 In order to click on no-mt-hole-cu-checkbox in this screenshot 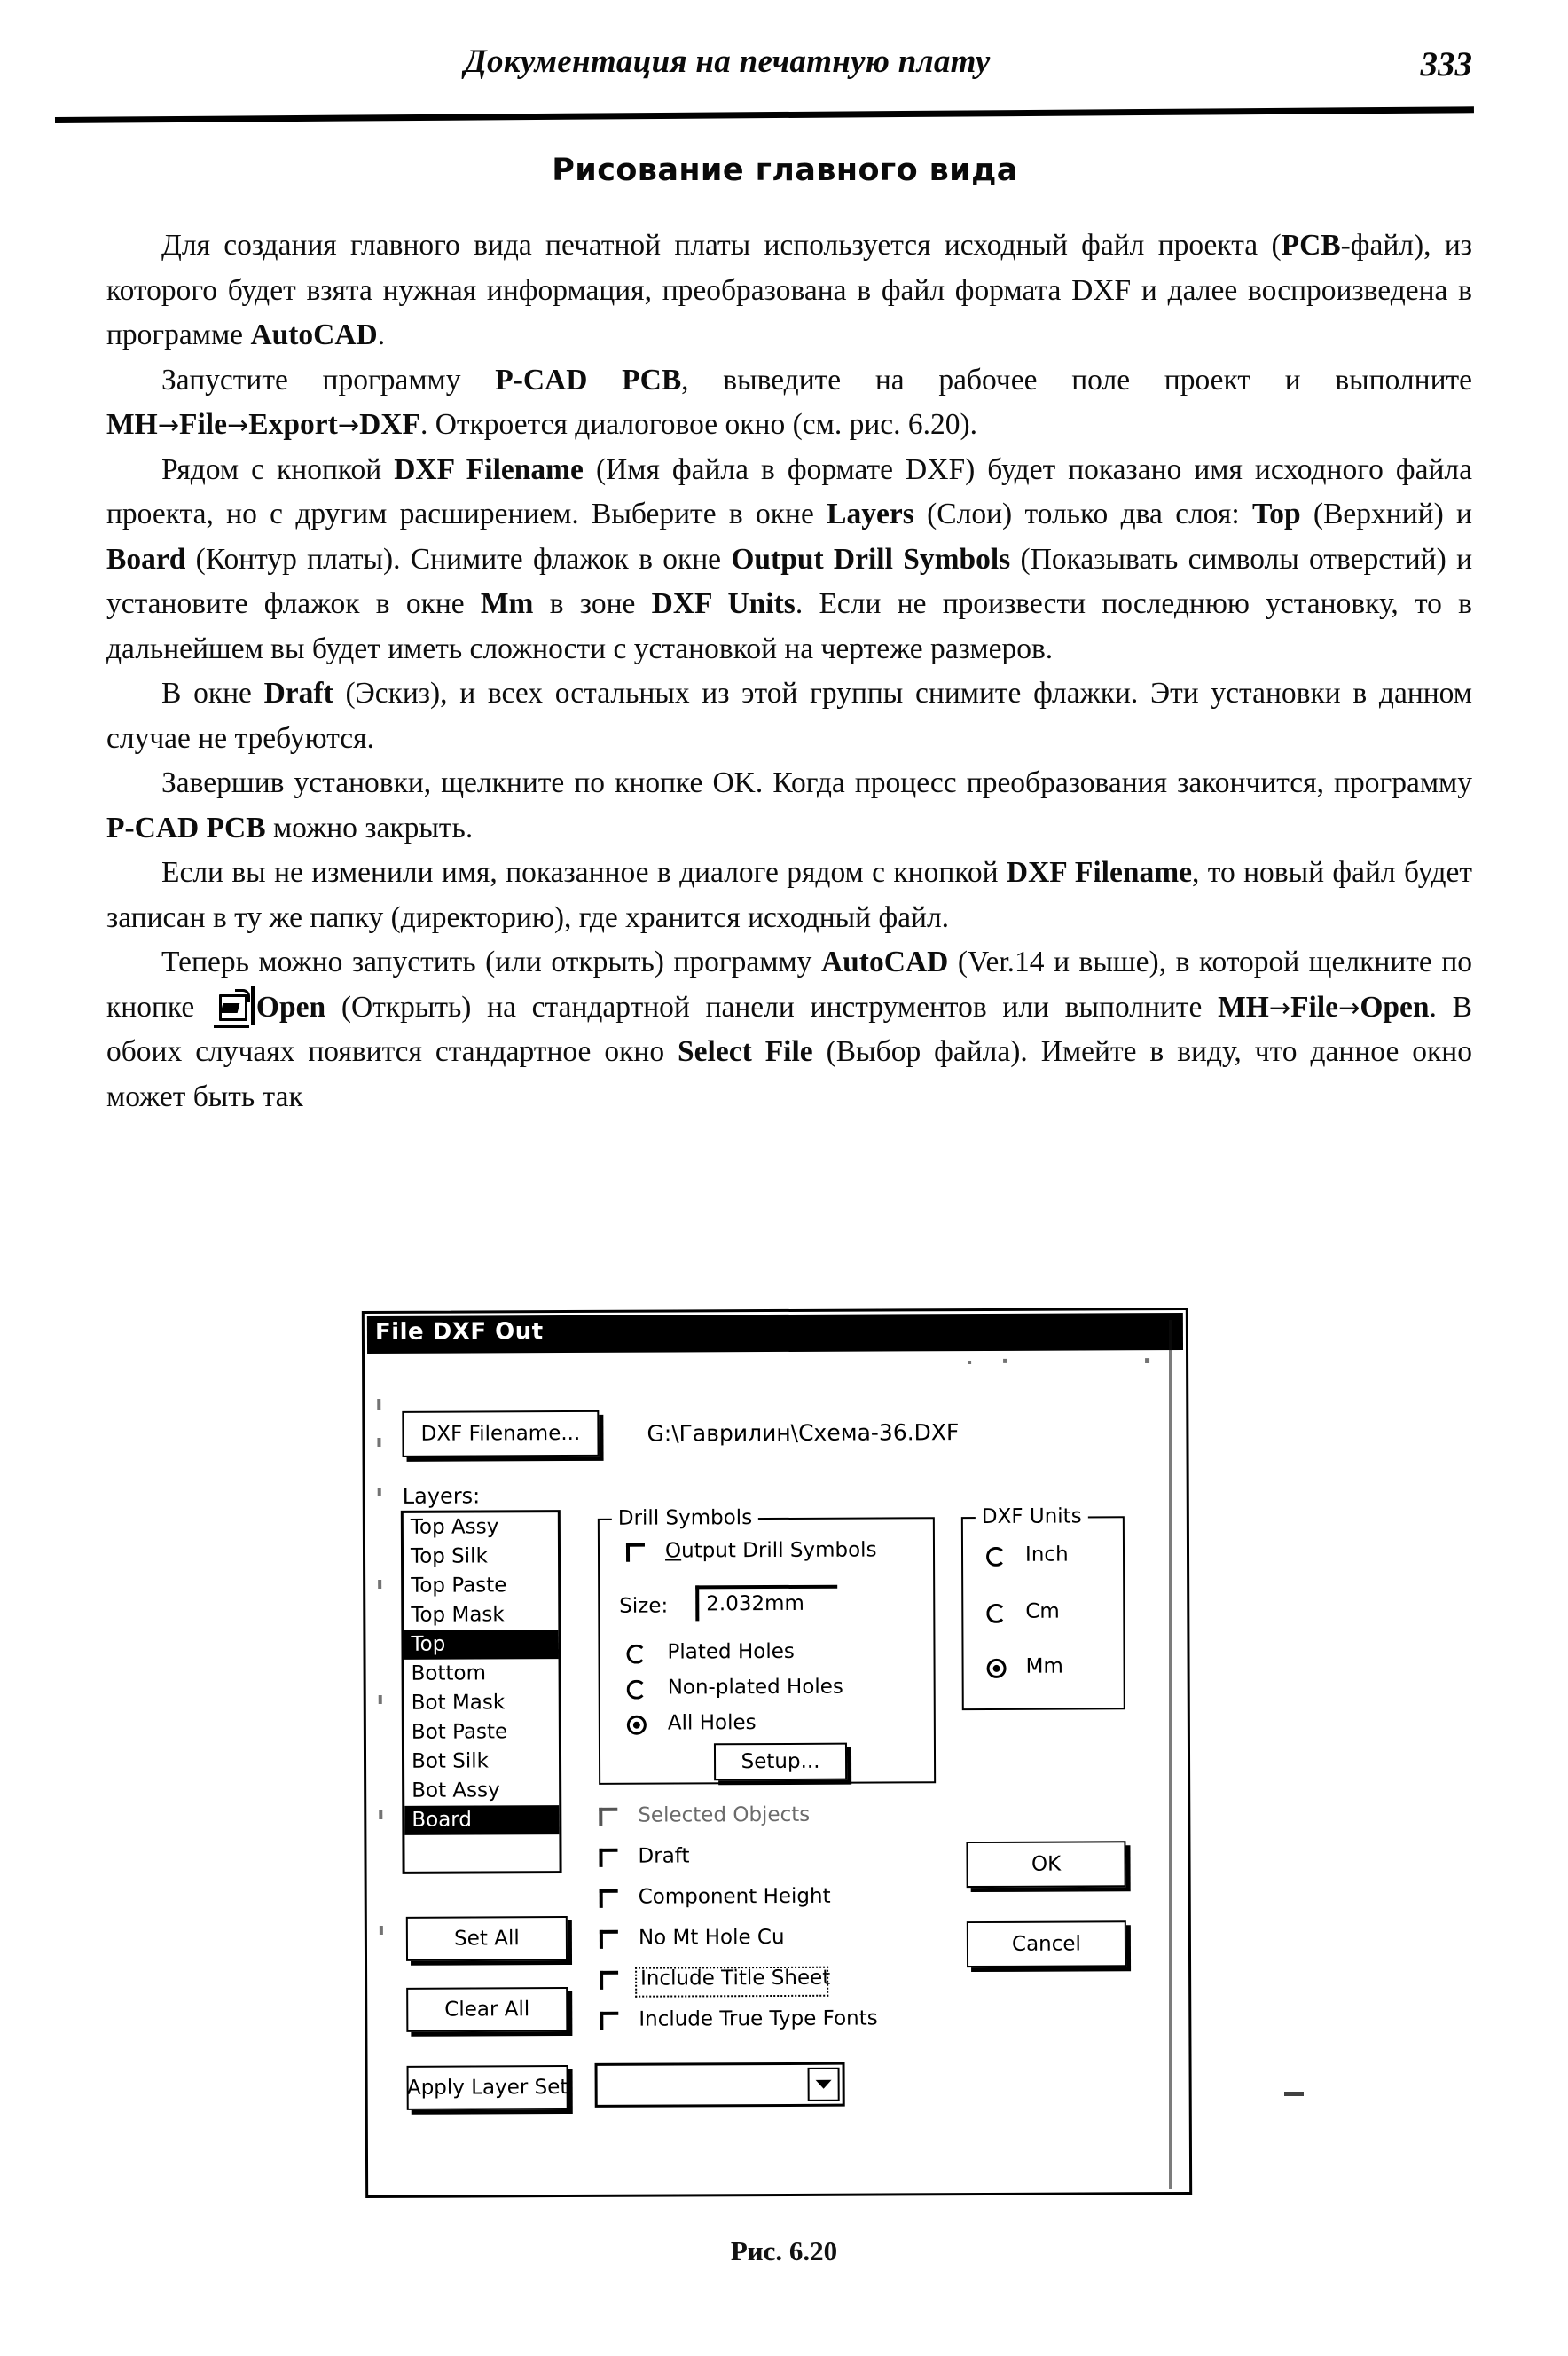, I will do `click(608, 1939)`.